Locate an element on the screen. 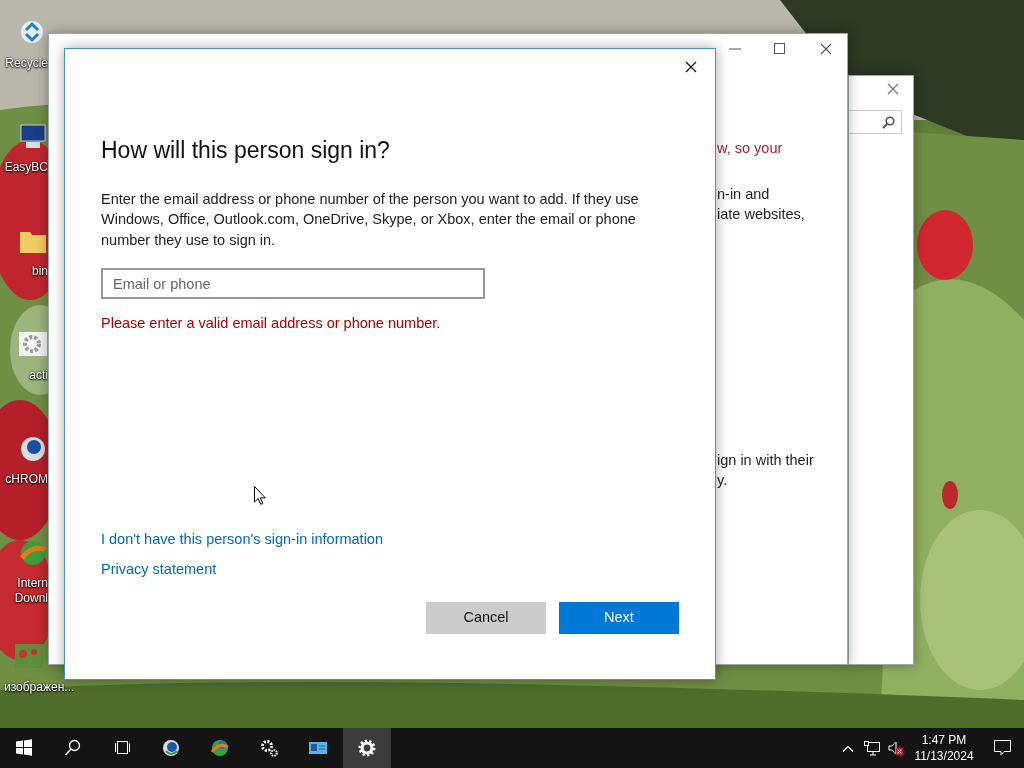 The width and height of the screenshot is (1024, 768). taskbar-button is located at coordinates (367, 748).